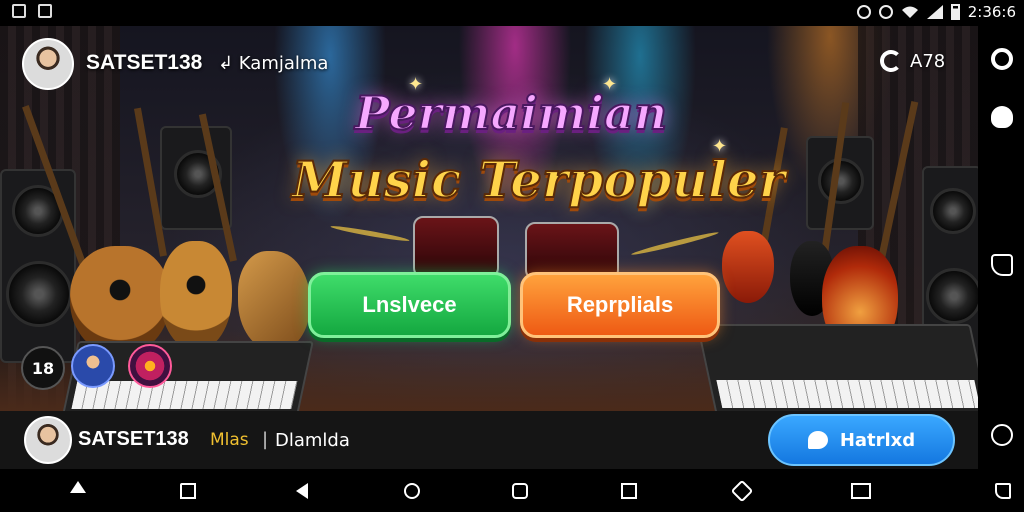  Describe the element at coordinates (891, 61) in the screenshot. I see `gear-icon` at that location.